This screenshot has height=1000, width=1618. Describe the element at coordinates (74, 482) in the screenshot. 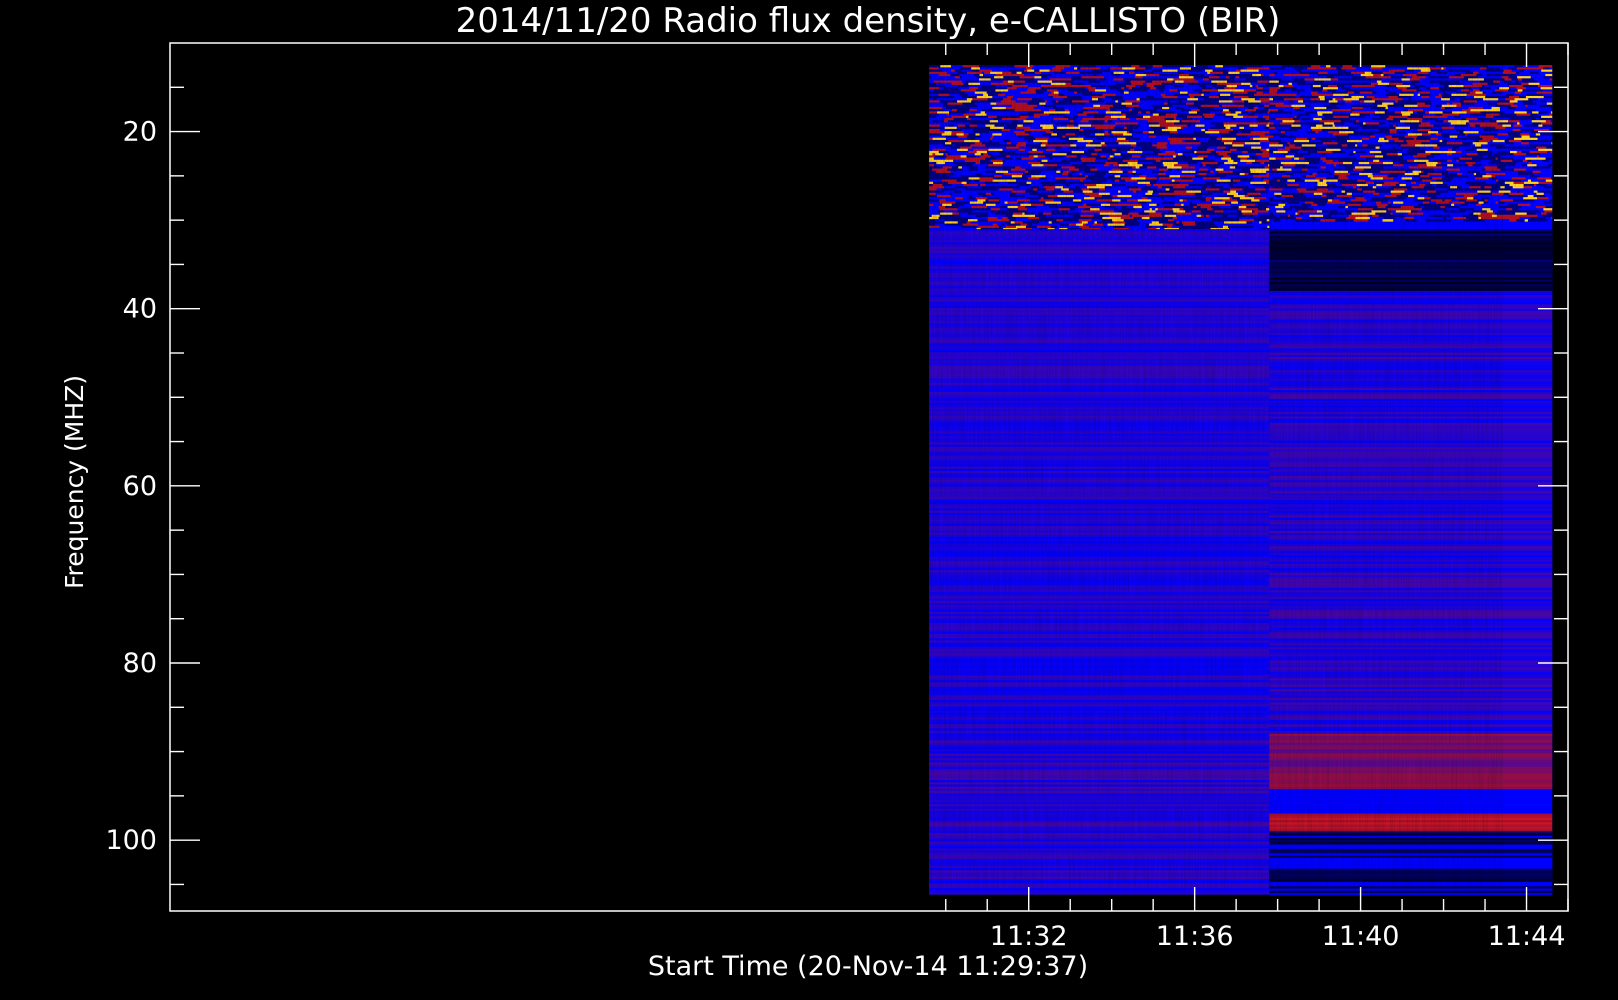

I see `y-axis-label: Frequency (MHZ)` at that location.